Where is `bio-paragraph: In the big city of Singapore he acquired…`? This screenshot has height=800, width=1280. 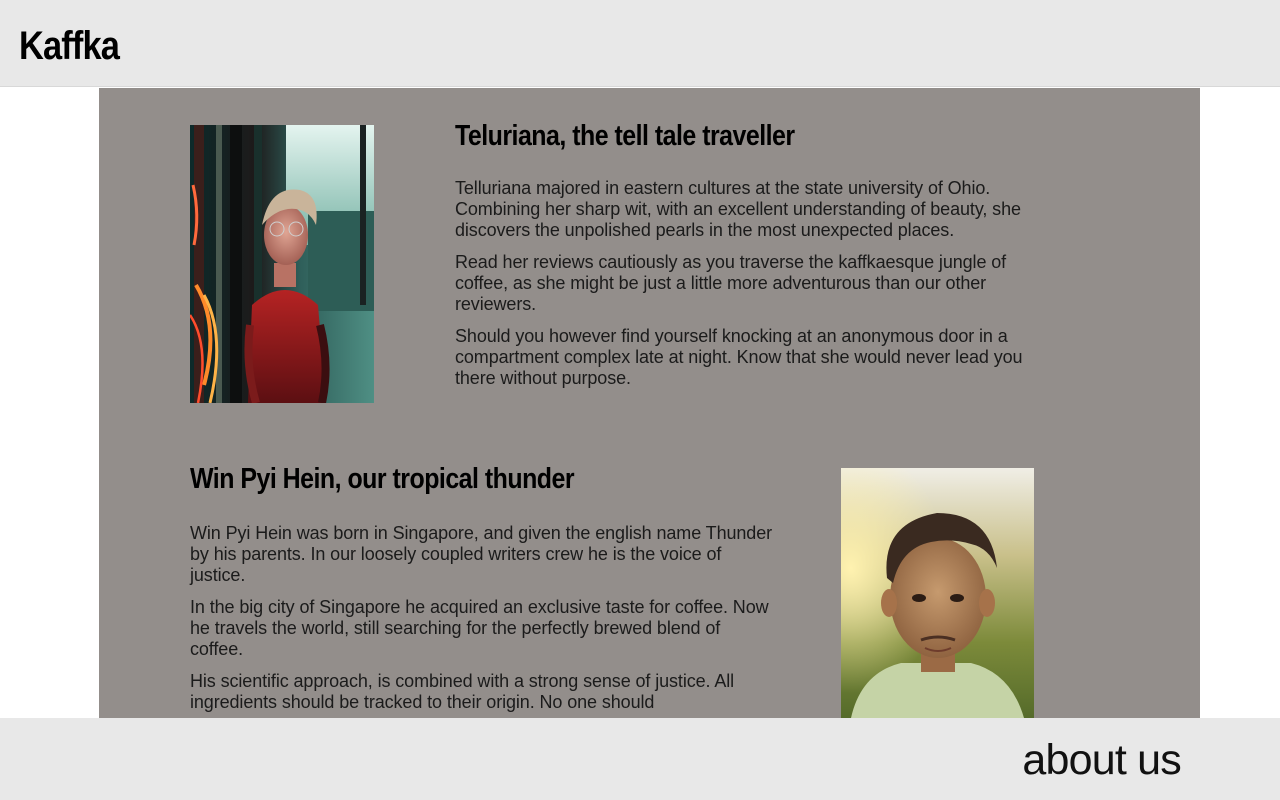 bio-paragraph: In the big city of Singapore he acquired… is located at coordinates (479, 628).